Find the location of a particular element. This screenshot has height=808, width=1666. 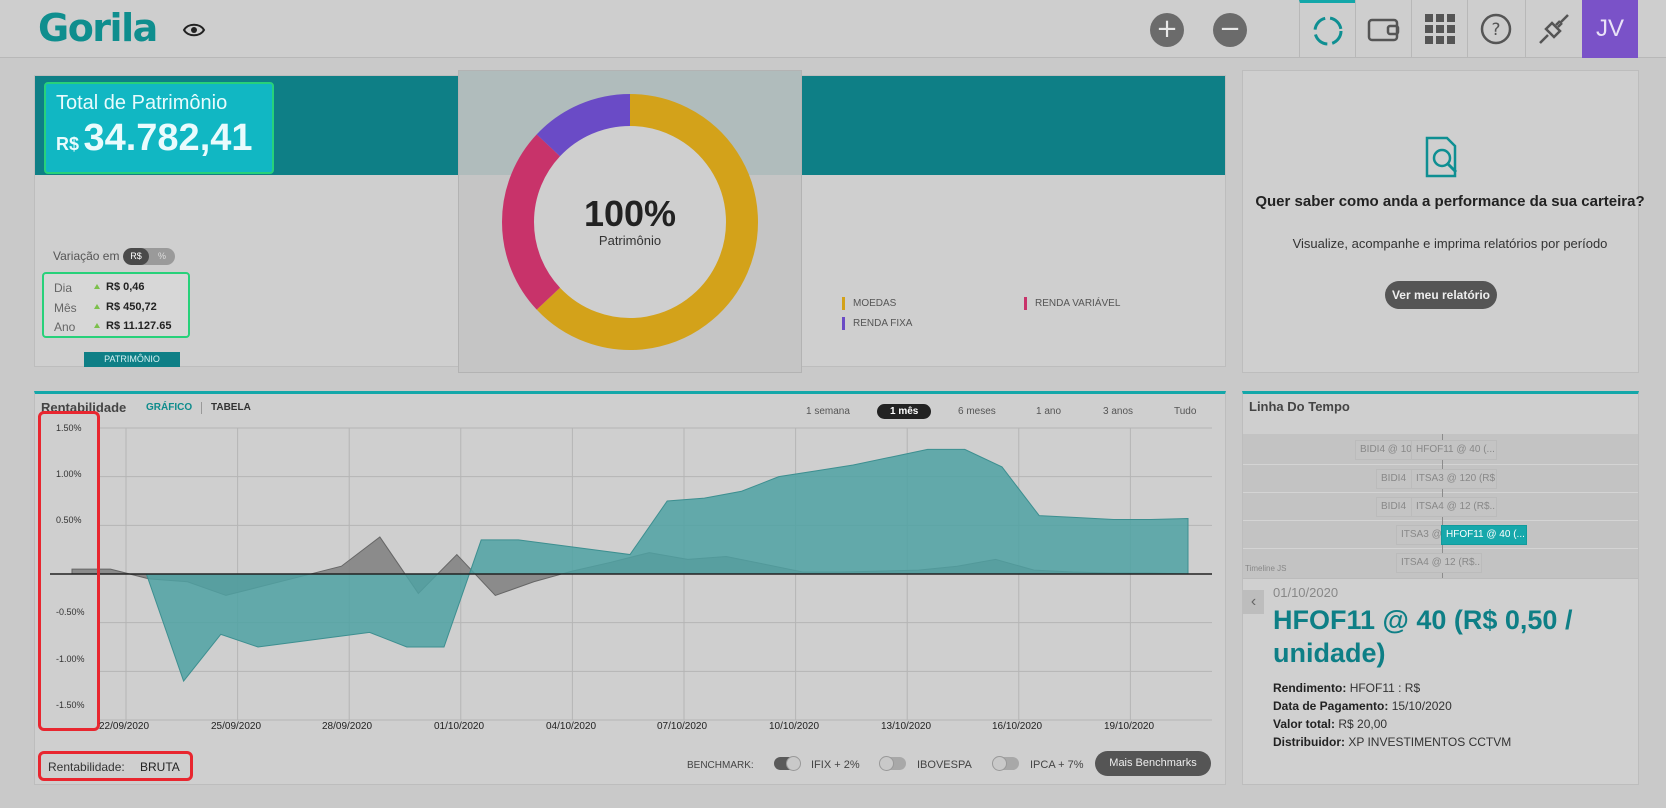

variation-row-label: Ano is located at coordinates (65, 327).